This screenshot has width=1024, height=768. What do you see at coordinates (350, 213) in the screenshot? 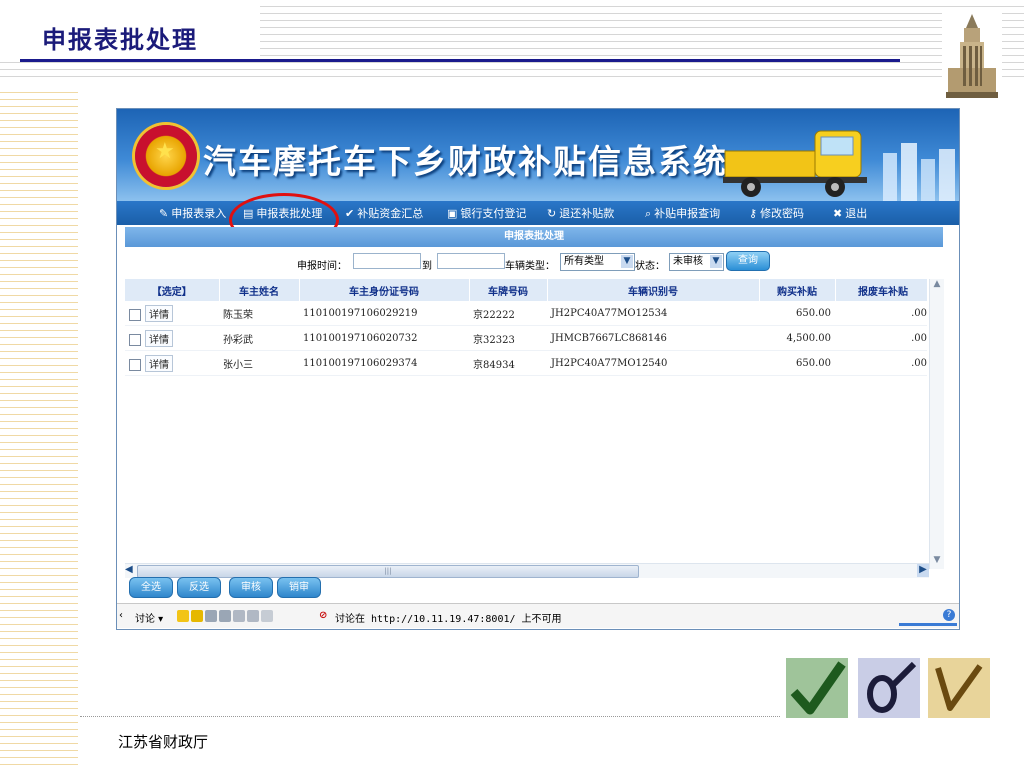
I see `check-icon: ✔` at bounding box center [350, 213].